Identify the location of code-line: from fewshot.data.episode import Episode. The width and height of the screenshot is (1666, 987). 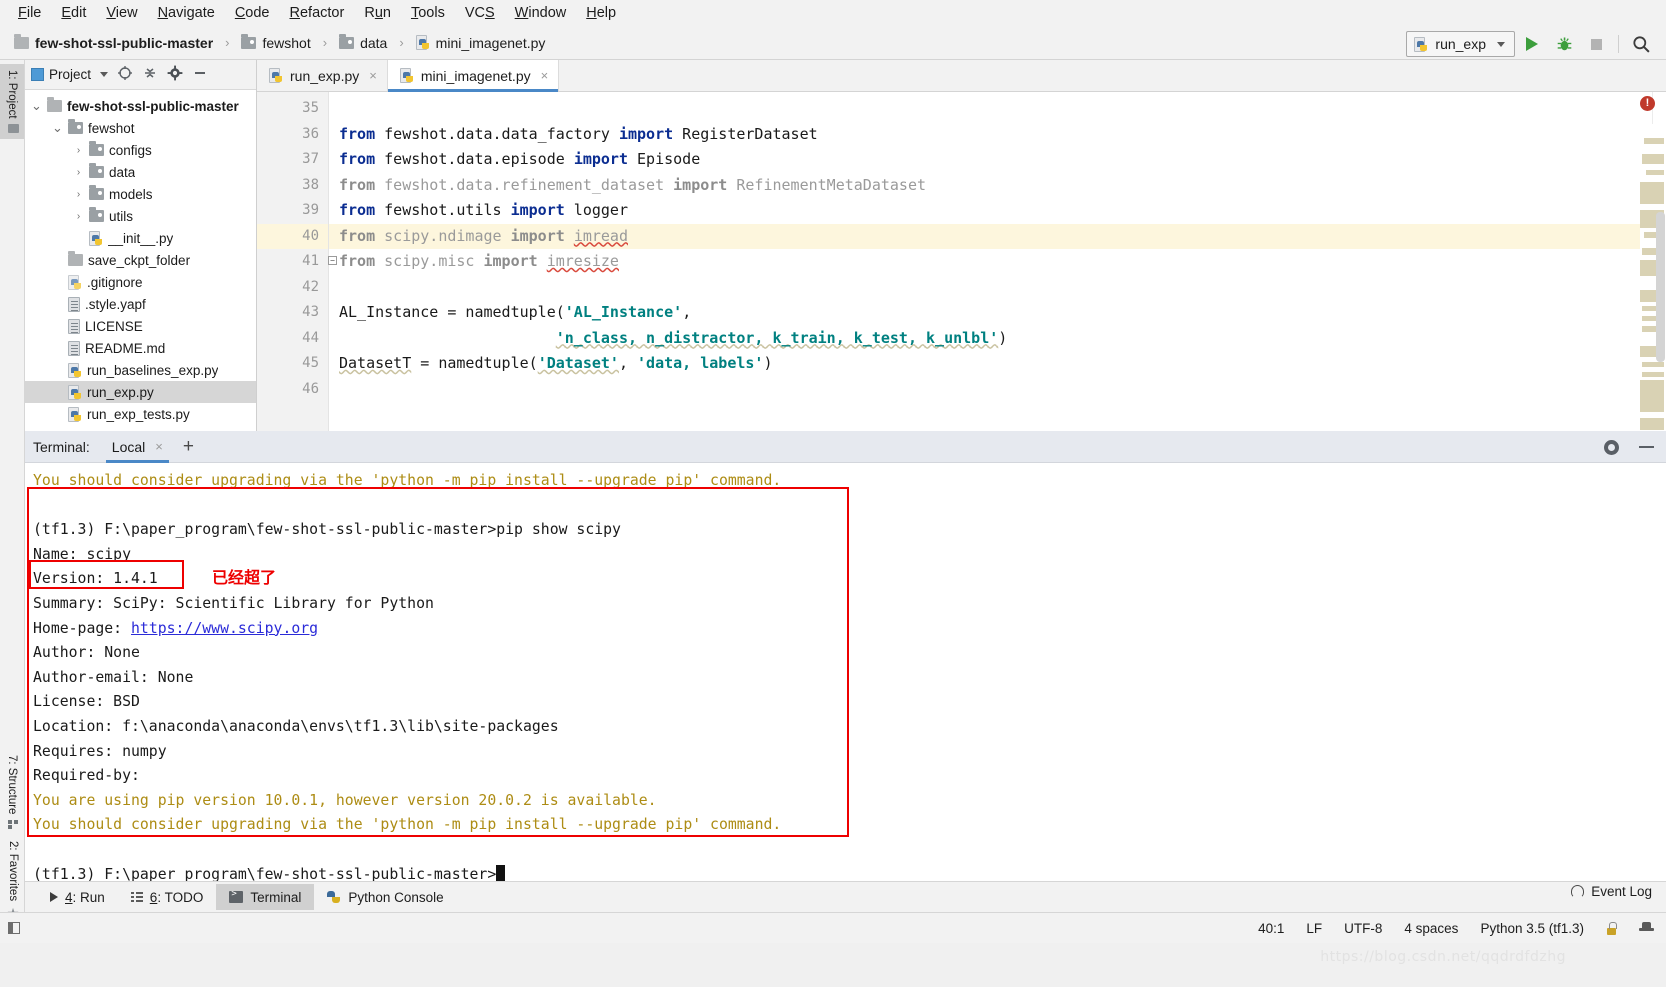
(990, 160).